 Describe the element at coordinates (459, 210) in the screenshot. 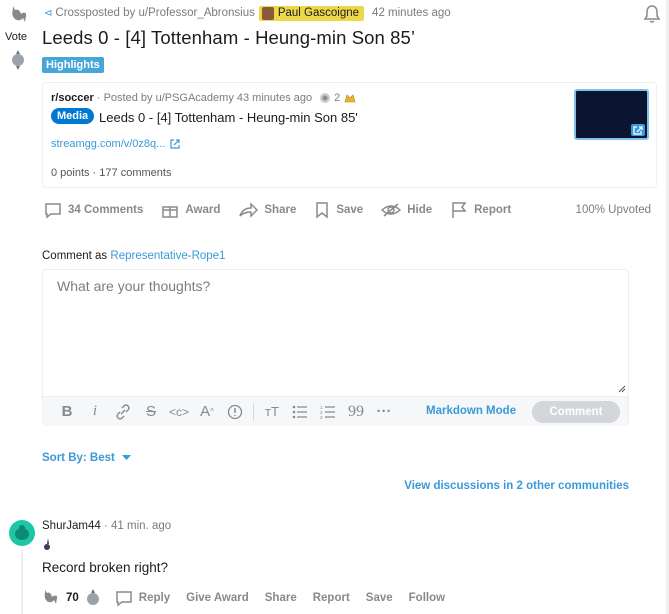

I see `flag-icon` at that location.